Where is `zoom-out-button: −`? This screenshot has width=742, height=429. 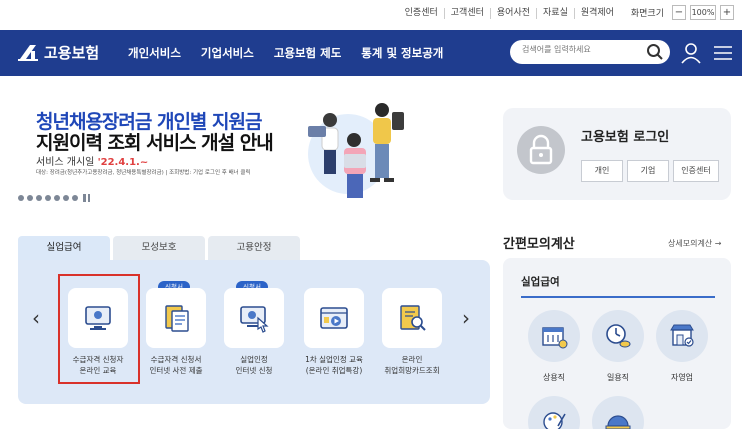
zoom-out-button: − is located at coordinates (679, 12).